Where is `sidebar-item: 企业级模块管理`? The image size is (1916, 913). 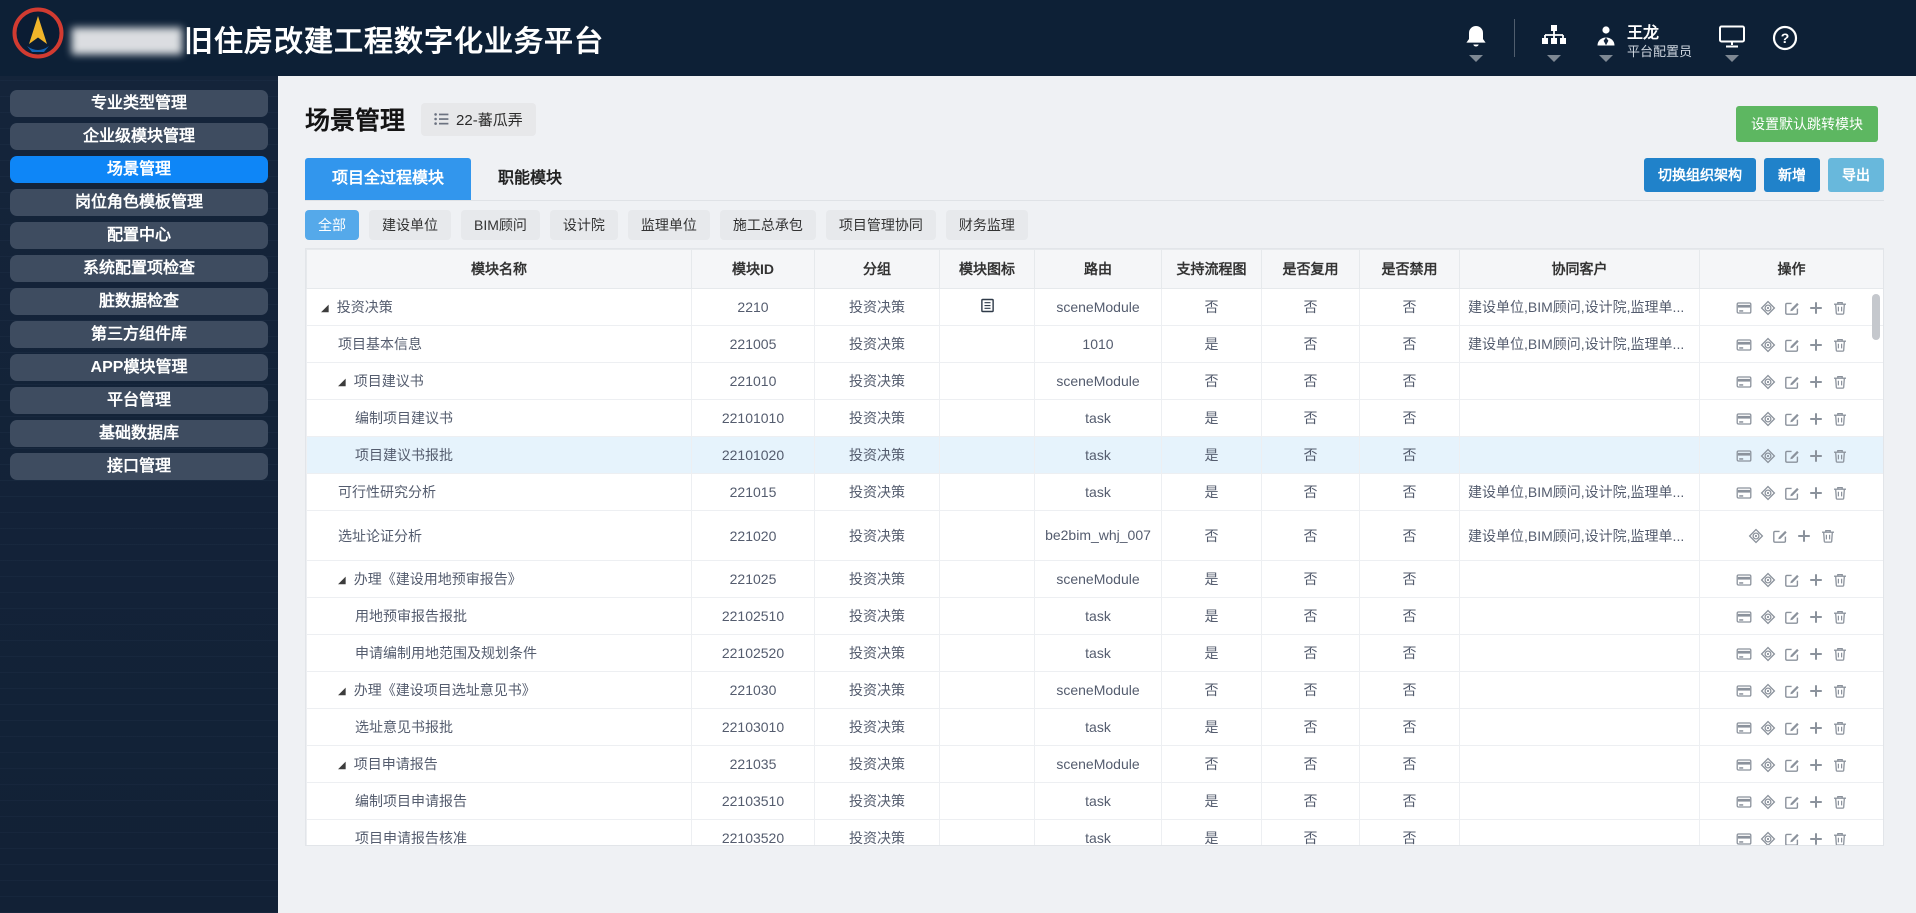
sidebar-item: 企业级模块管理 is located at coordinates (139, 136).